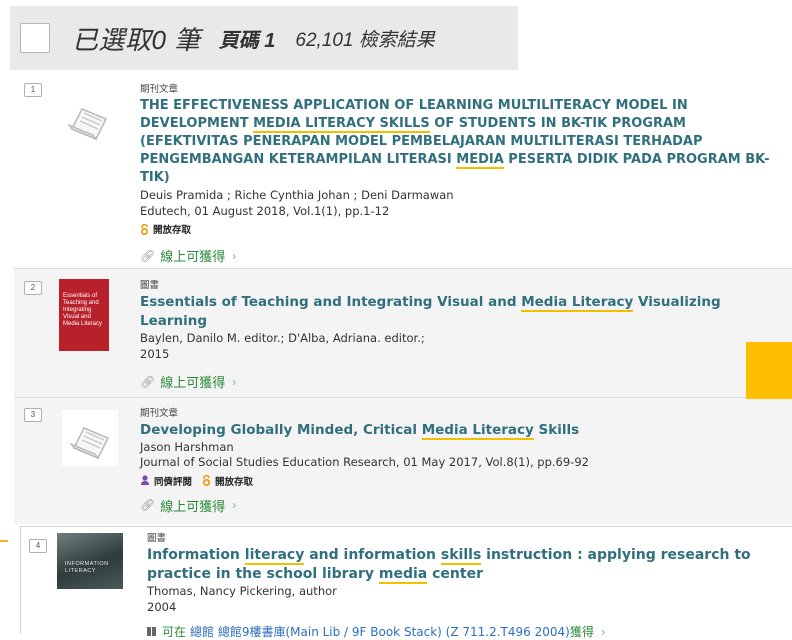  Describe the element at coordinates (460, 229) in the screenshot. I see `item-badges: 開放存取` at that location.